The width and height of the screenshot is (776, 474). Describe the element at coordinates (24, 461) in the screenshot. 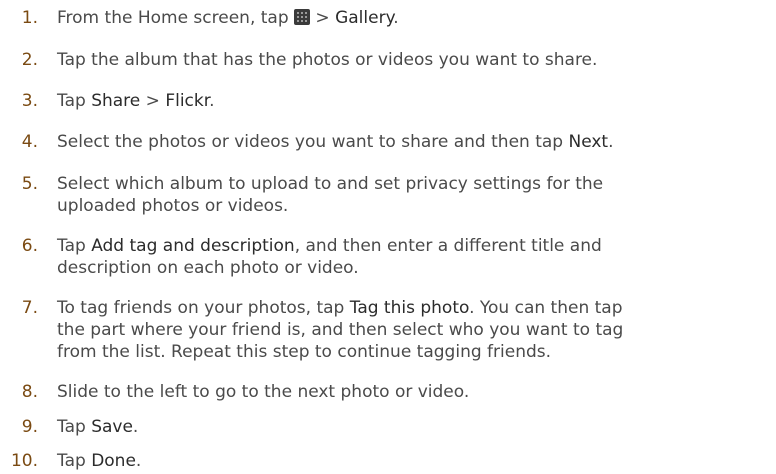

I see `step-number: 10.` at that location.